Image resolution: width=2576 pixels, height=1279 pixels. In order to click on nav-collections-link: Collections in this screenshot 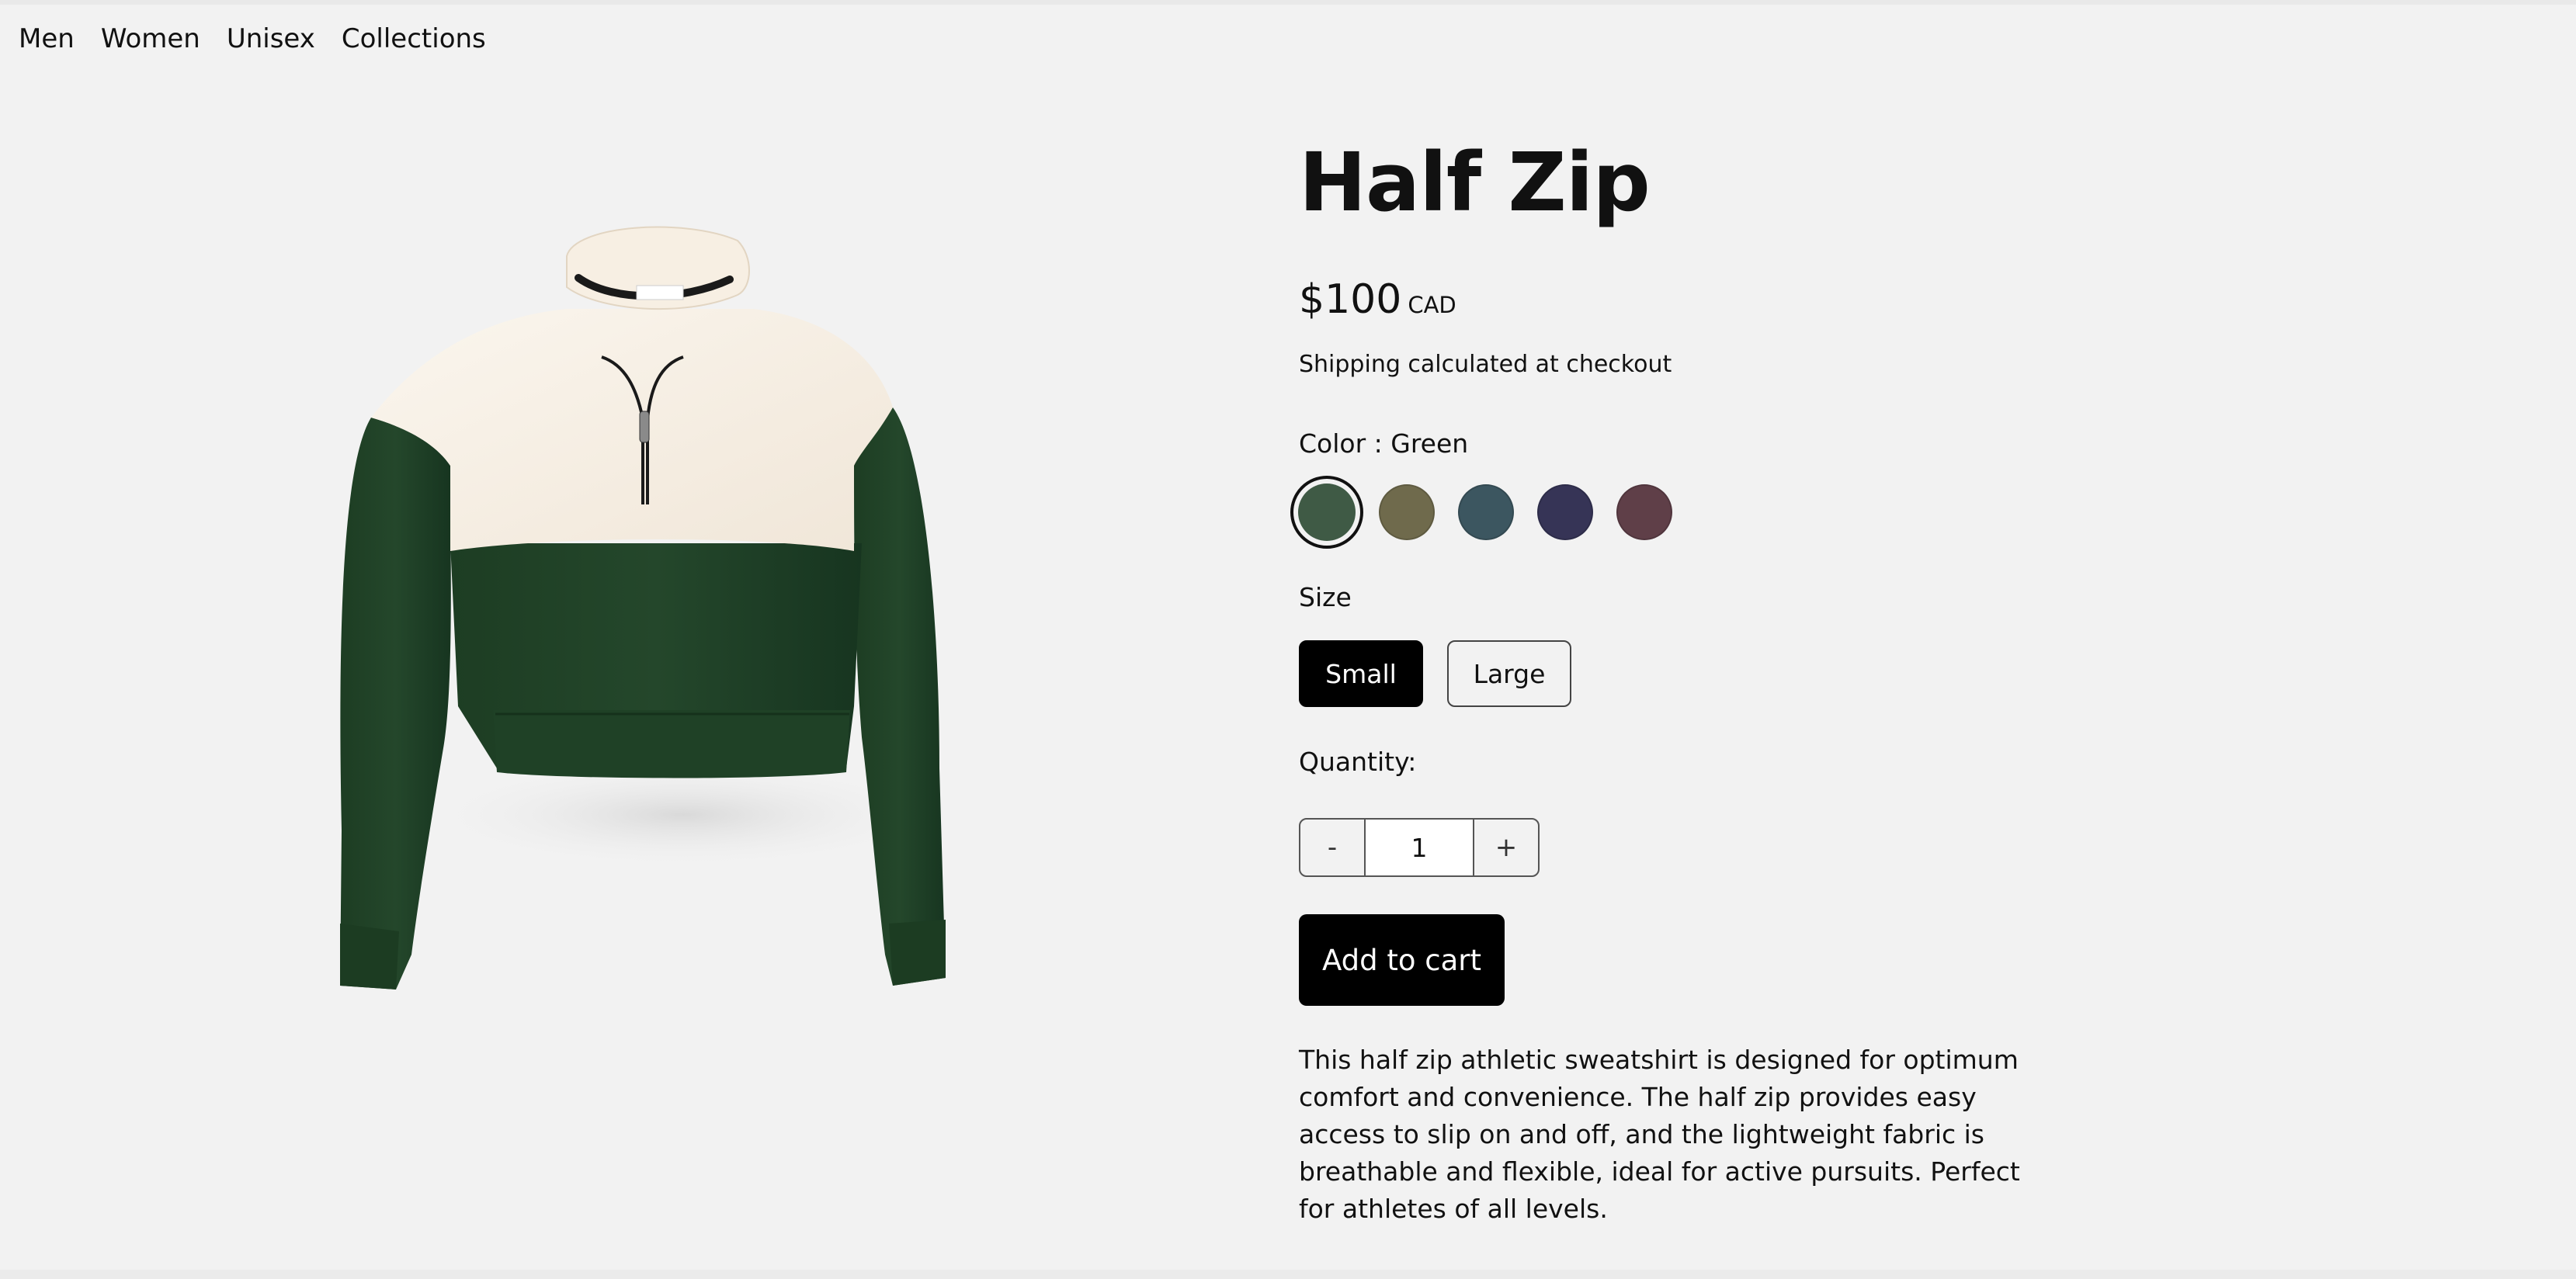, I will do `click(414, 39)`.